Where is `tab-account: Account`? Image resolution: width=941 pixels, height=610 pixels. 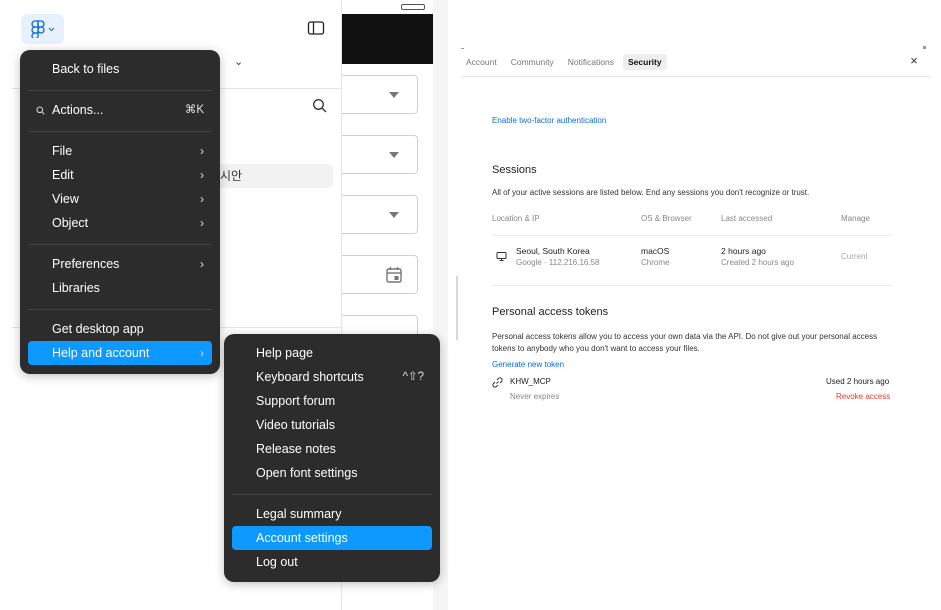 tab-account: Account is located at coordinates (481, 62).